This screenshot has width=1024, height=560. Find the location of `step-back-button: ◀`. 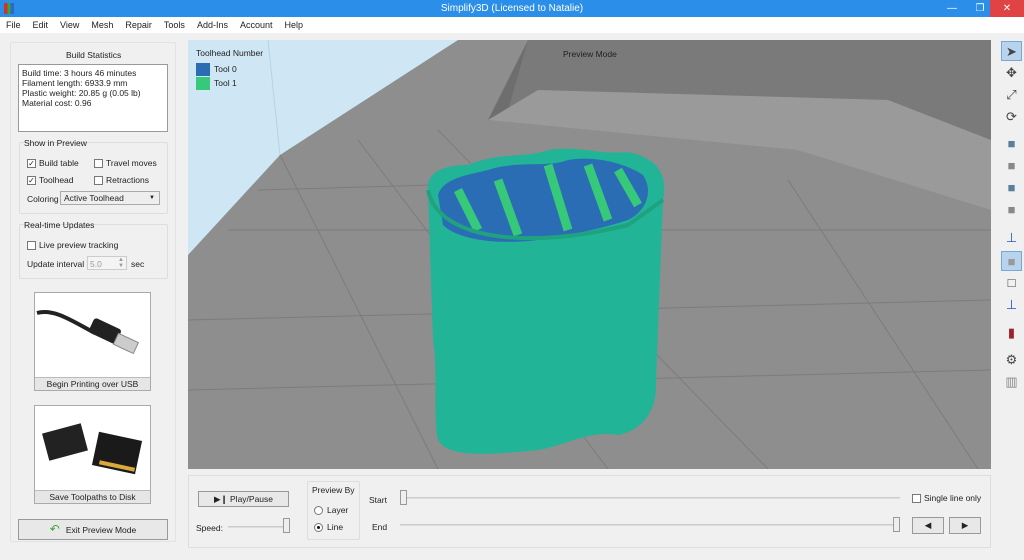

step-back-button: ◀ is located at coordinates (928, 525).